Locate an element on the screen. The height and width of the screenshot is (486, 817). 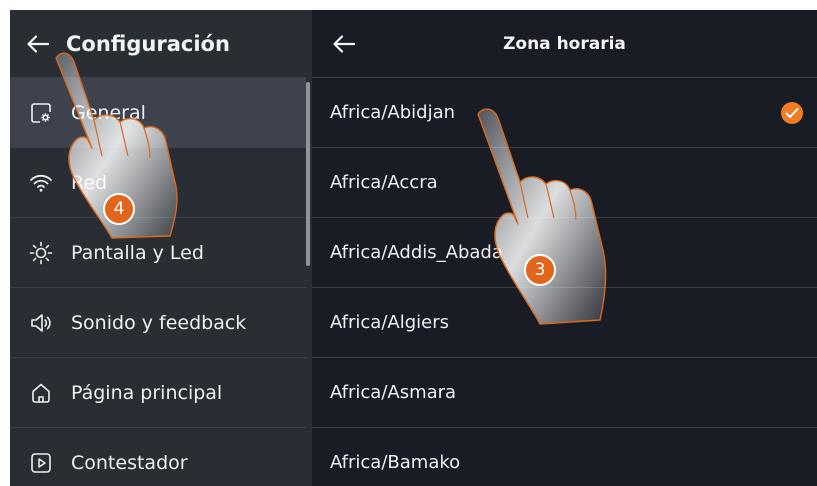
back-arrow-icon is located at coordinates (344, 44).